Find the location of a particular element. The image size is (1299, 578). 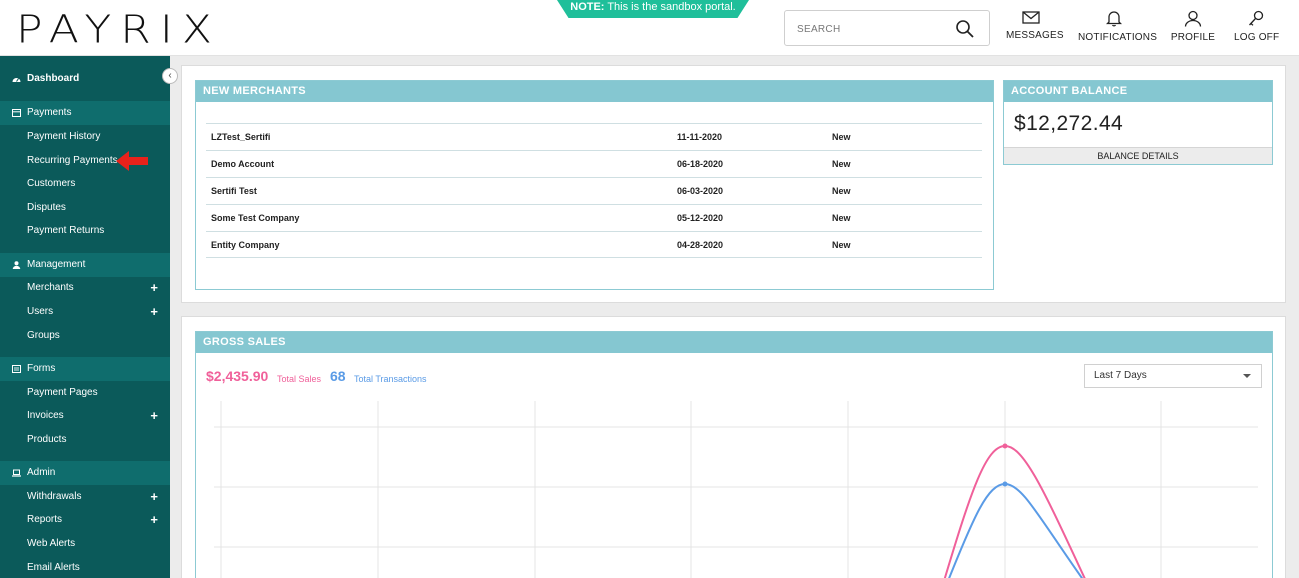

notifications-label: NOTIFICATIONS is located at coordinates (1118, 37).